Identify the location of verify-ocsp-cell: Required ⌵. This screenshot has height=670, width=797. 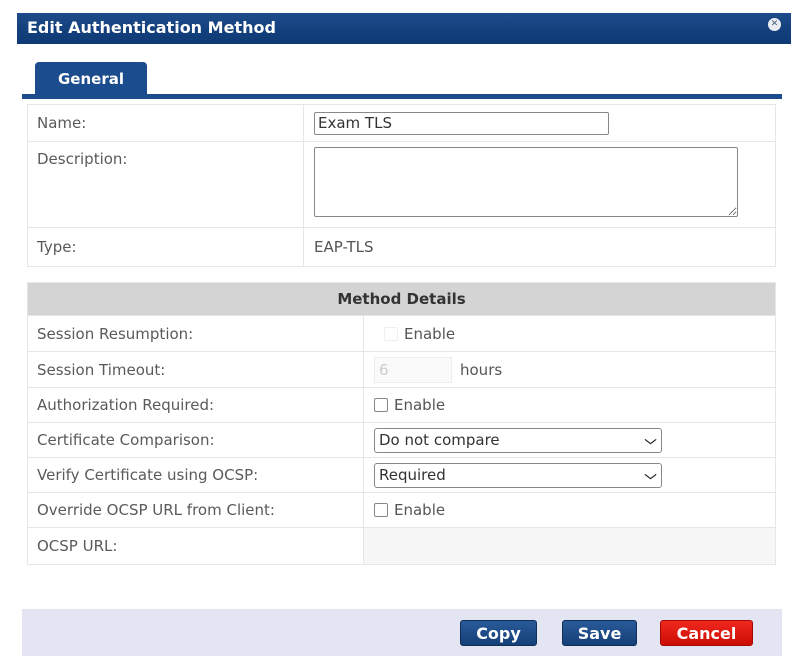
(569, 475).